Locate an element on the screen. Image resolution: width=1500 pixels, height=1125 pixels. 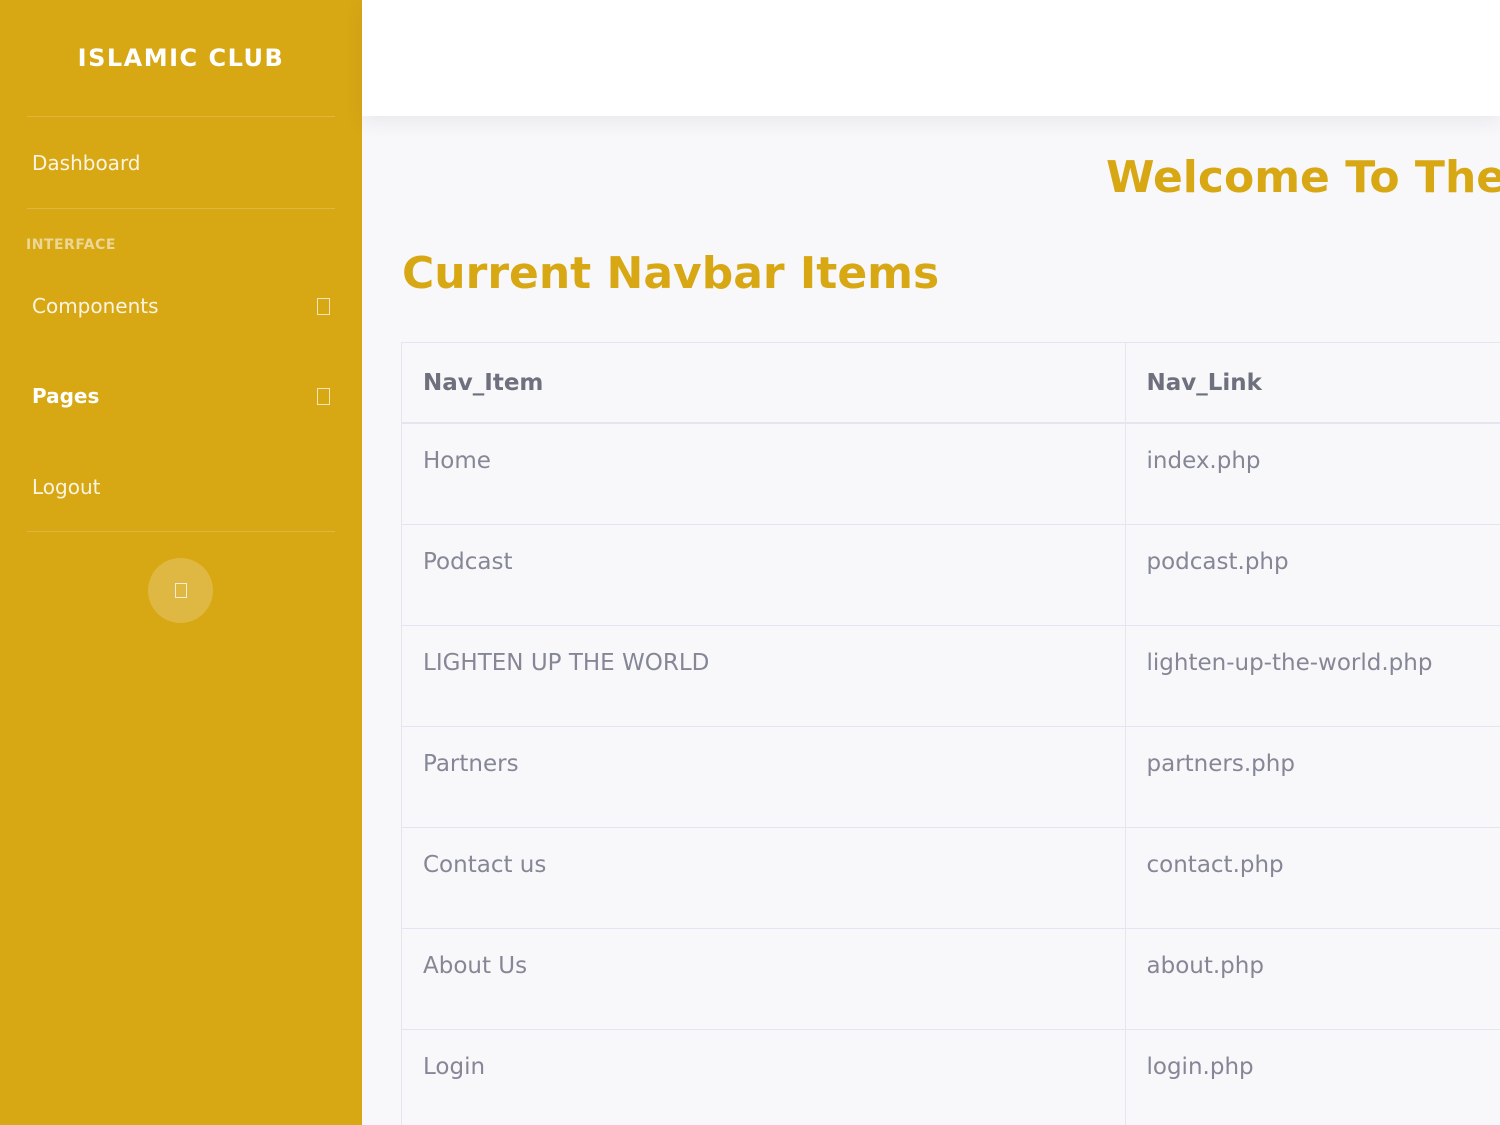
sidebar-item-components: Components is located at coordinates (181, 306).